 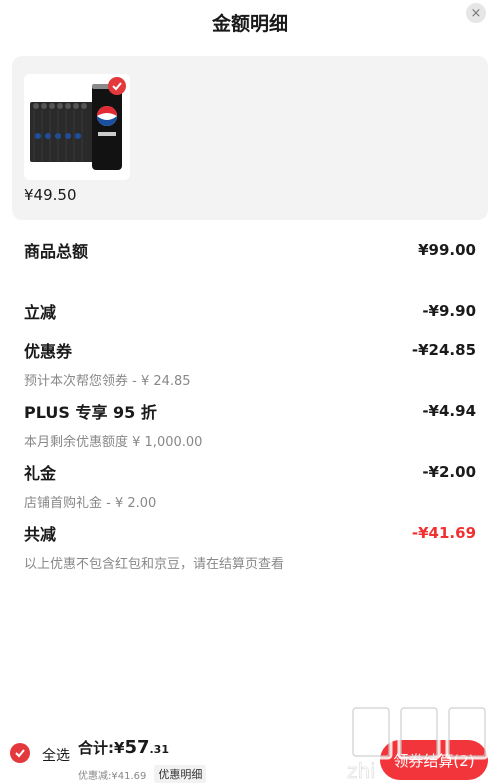 What do you see at coordinates (250, 490) in the screenshot?
I see `row-gift: 礼金 -¥2.00 店铺首购礼金 - ¥ 2.00` at bounding box center [250, 490].